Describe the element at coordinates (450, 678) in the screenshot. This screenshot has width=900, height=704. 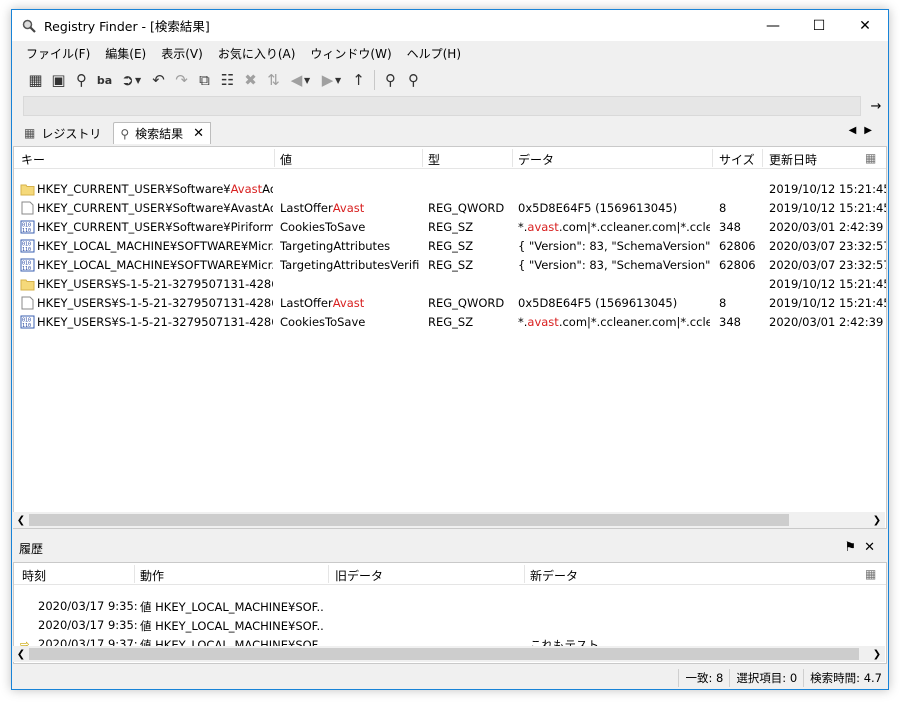
I see `status-bar: 一致: 8 選択項目: 0 検索時間: 4.7` at that location.